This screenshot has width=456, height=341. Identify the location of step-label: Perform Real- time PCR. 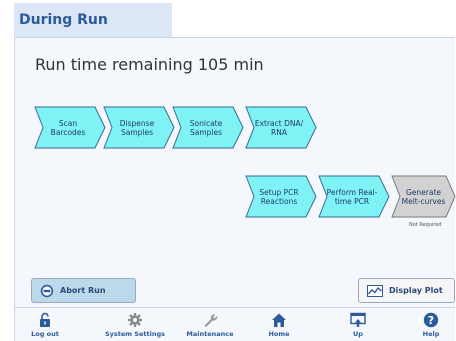
(352, 196).